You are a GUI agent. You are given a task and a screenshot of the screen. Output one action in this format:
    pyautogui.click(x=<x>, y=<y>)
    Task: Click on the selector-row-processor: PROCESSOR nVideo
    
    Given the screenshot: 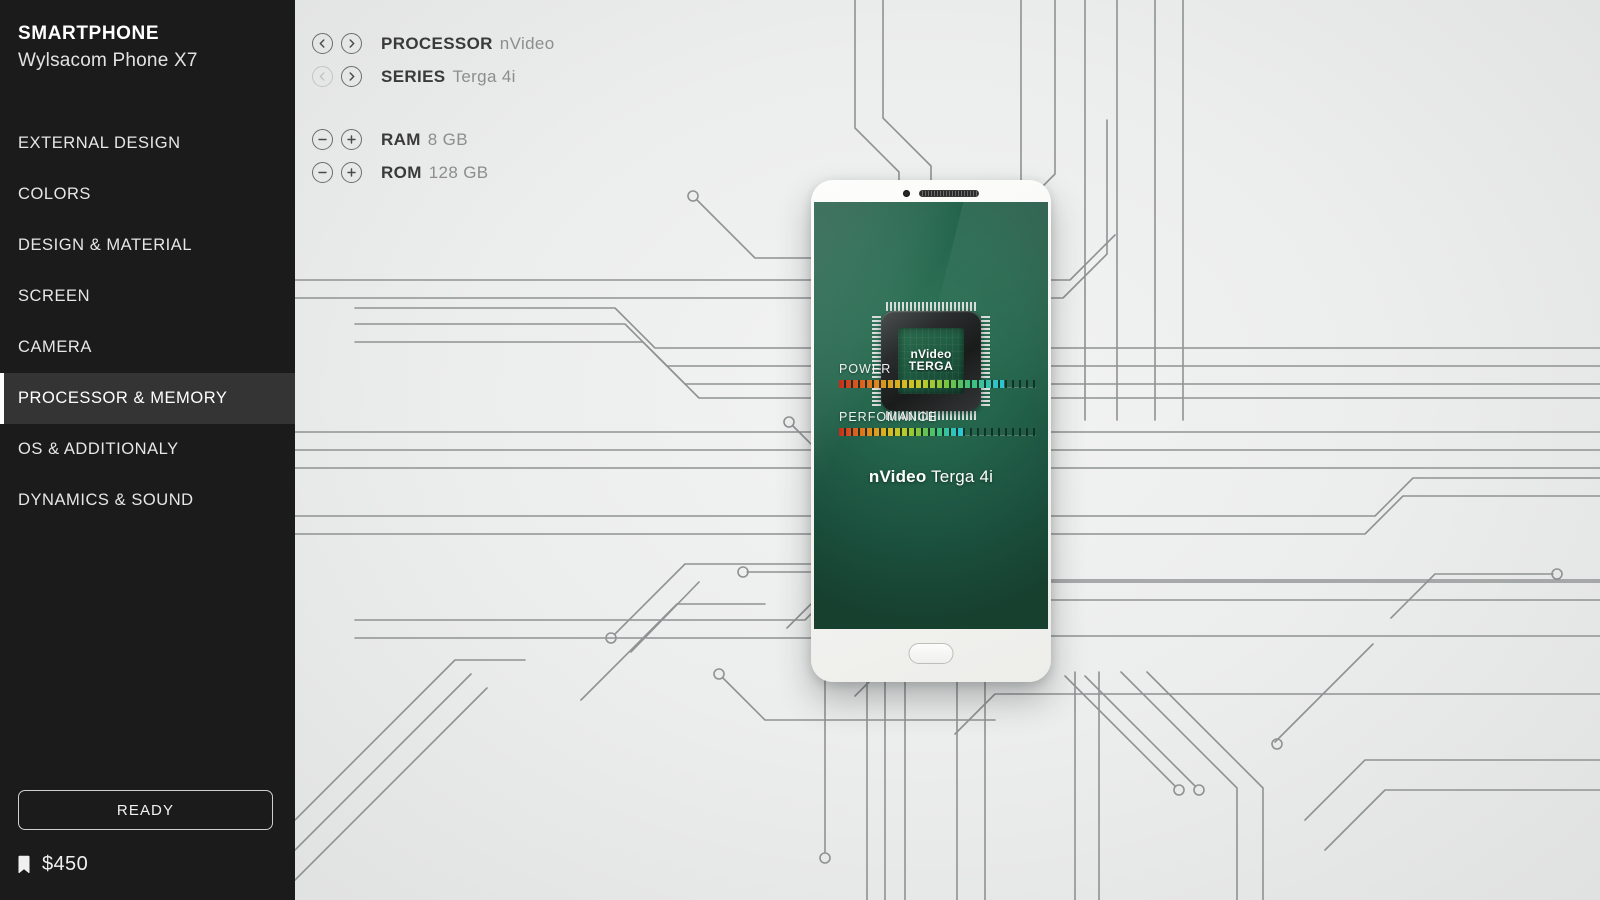 What is the action you would take?
    pyautogui.click(x=433, y=43)
    